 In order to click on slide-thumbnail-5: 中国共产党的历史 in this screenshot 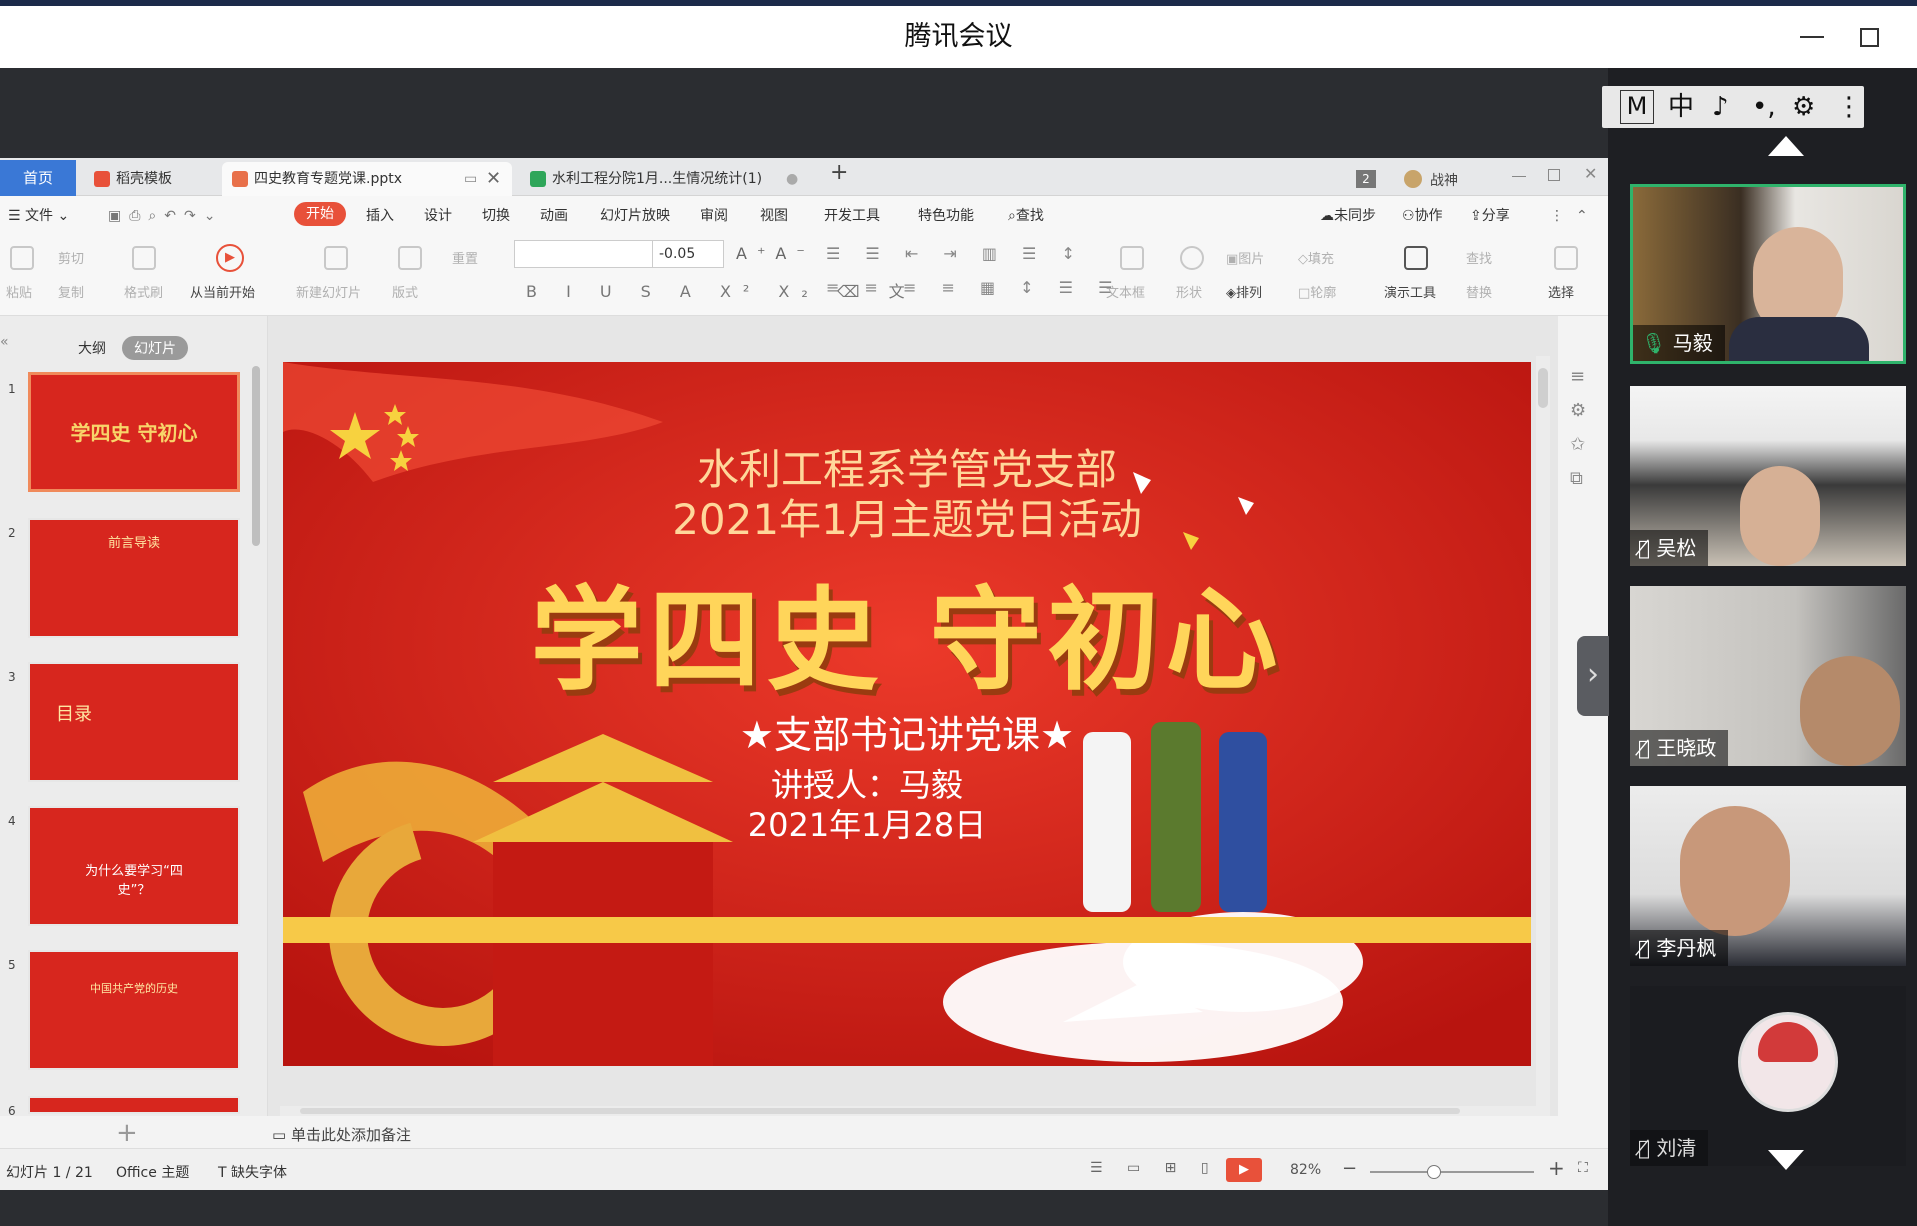, I will do `click(134, 1010)`.